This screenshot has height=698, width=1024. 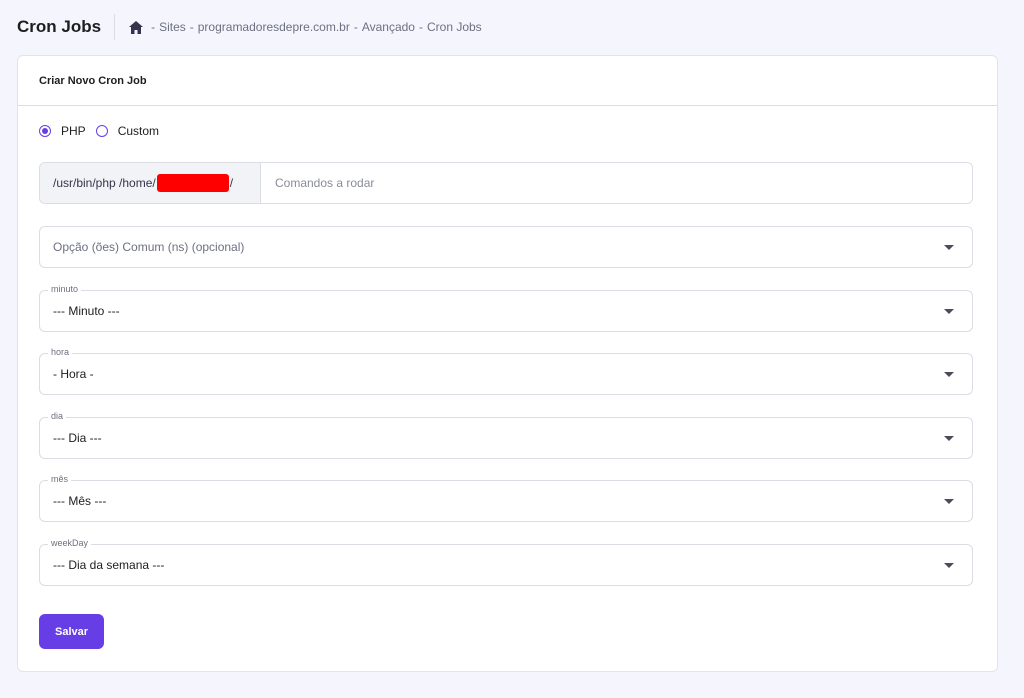 What do you see at coordinates (506, 498) in the screenshot?
I see `month-select: mês --- Mês ---` at bounding box center [506, 498].